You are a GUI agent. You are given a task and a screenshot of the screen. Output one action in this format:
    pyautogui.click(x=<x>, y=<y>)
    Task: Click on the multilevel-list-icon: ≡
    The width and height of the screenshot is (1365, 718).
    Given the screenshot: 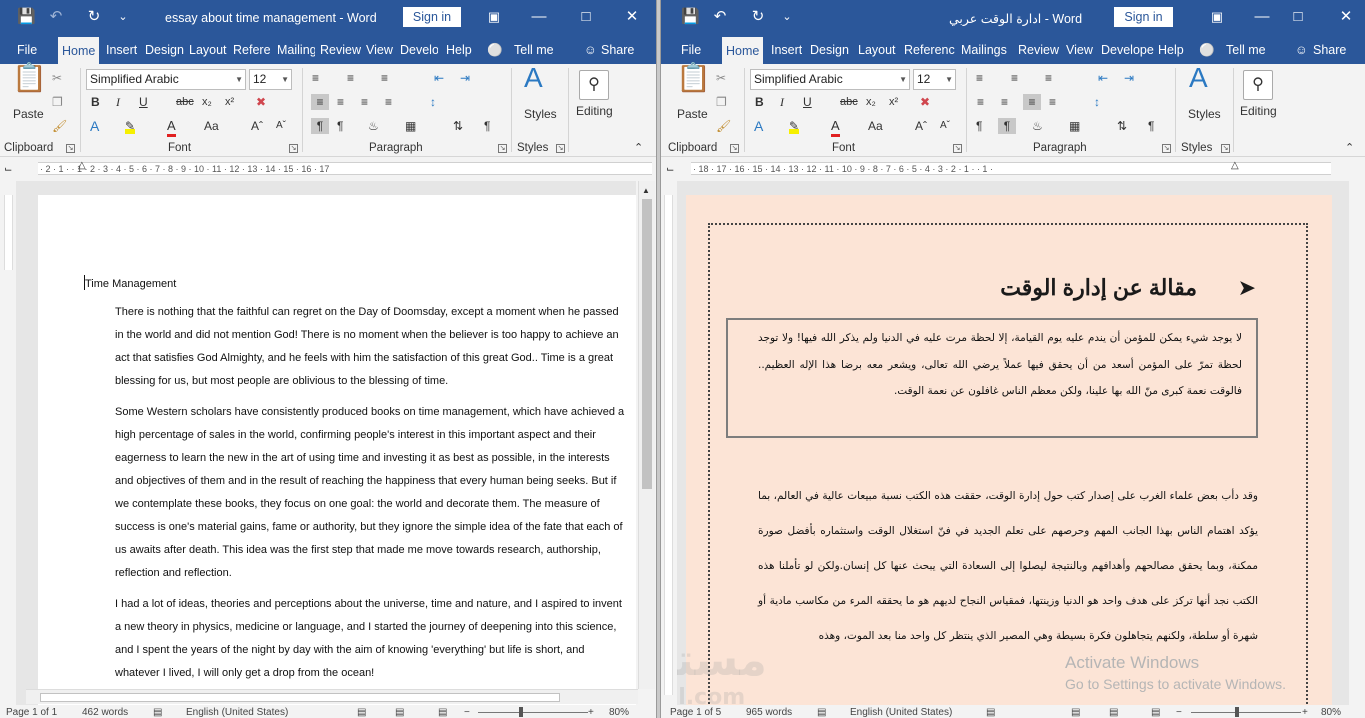 What is the action you would take?
    pyautogui.click(x=384, y=78)
    